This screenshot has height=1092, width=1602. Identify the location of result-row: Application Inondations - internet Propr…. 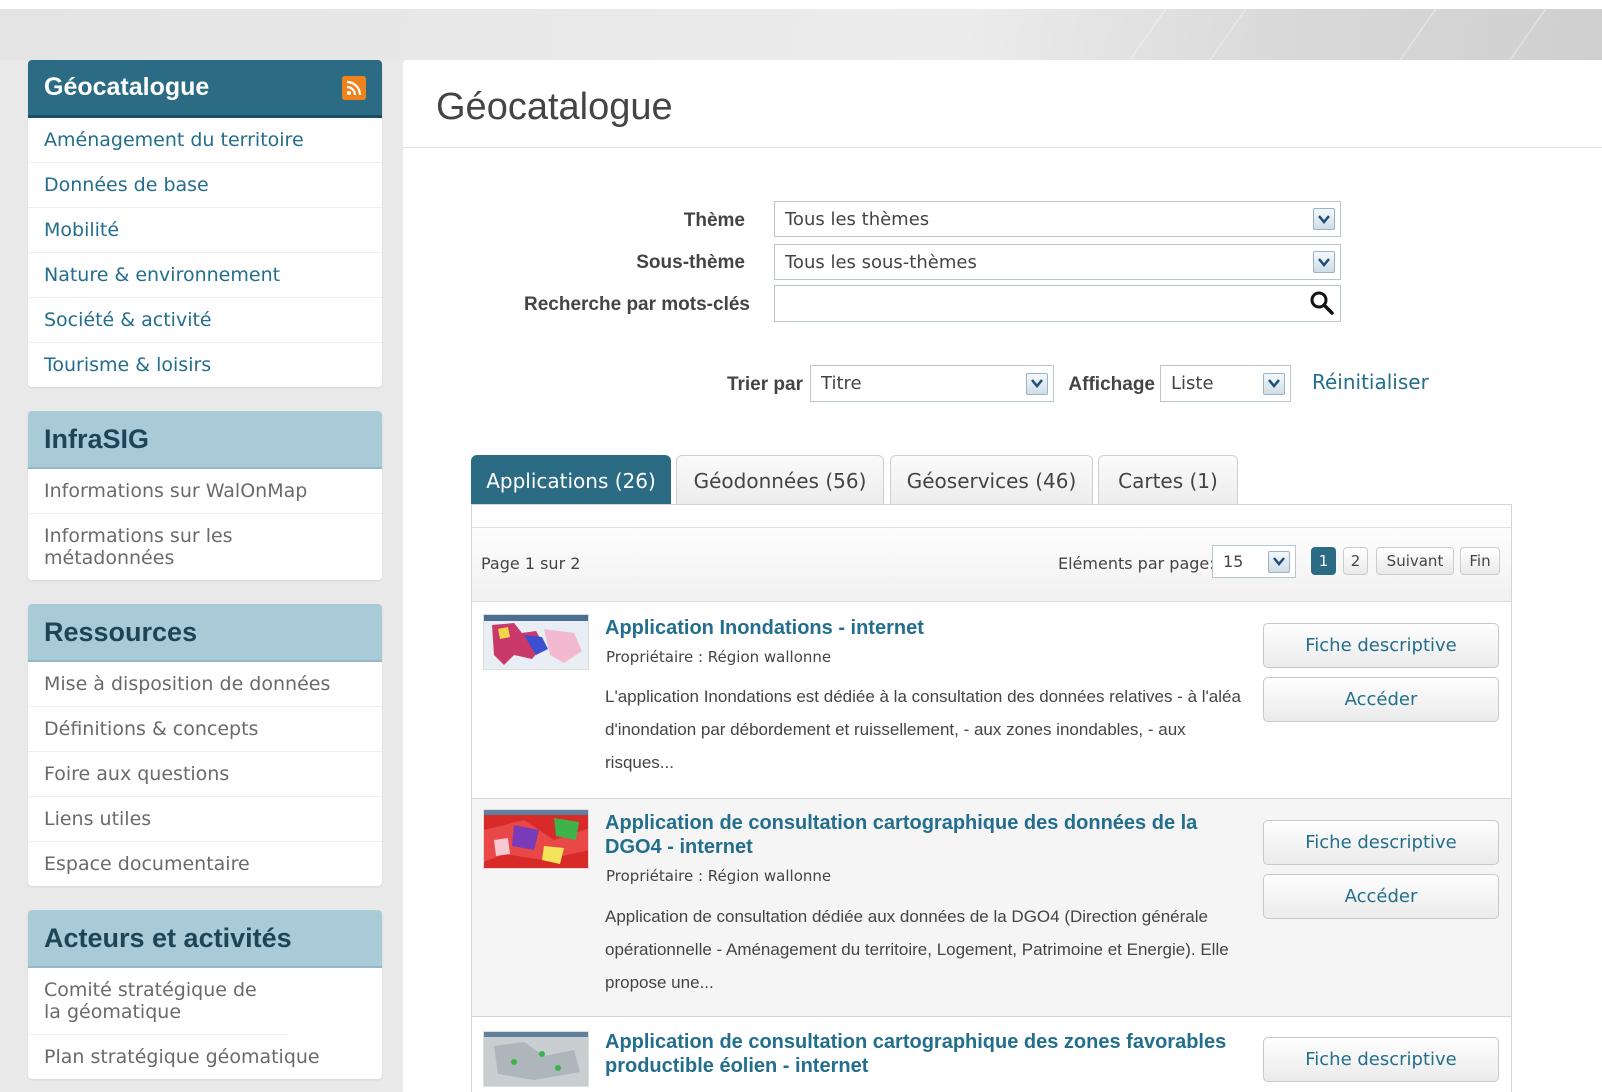
(991, 701).